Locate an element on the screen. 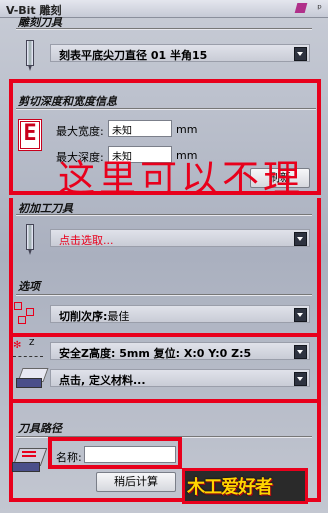 The image size is (328, 513). engraving-tool-value: 刻表平底尖刀直径 01 半角15 is located at coordinates (133, 55).